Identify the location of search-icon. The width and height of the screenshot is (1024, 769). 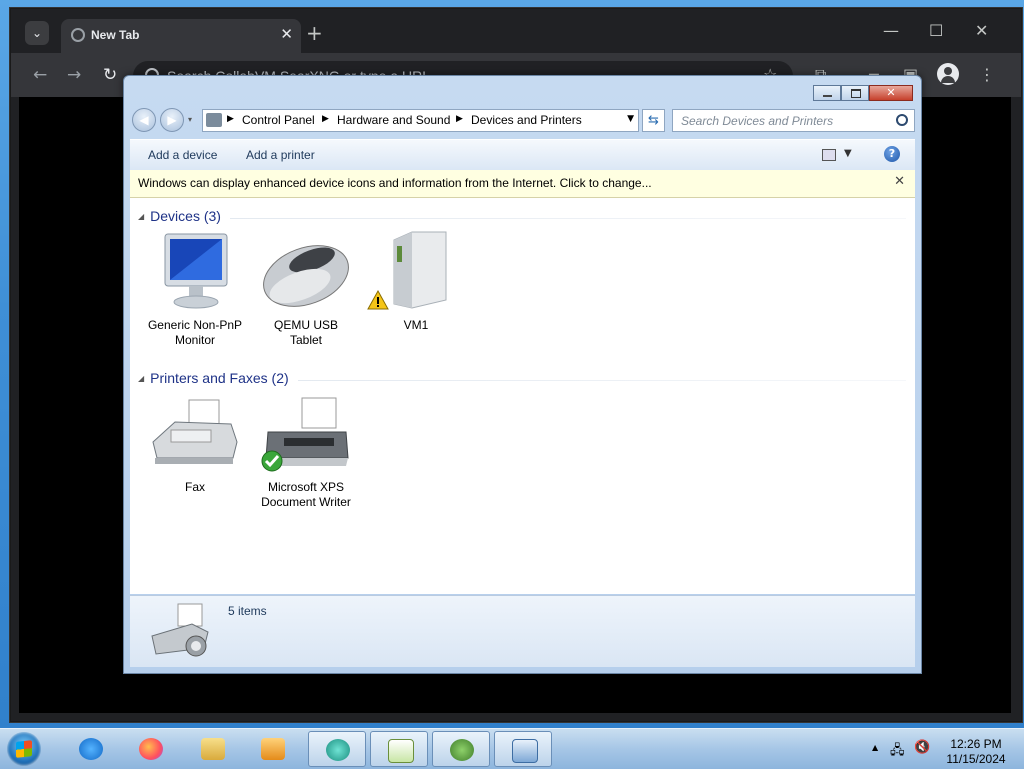
(902, 120).